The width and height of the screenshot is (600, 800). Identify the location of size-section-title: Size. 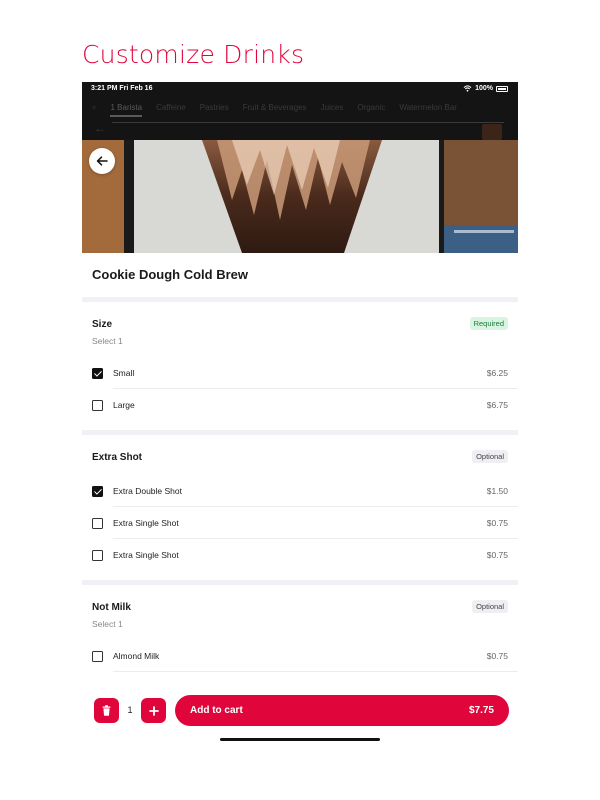
(102, 324).